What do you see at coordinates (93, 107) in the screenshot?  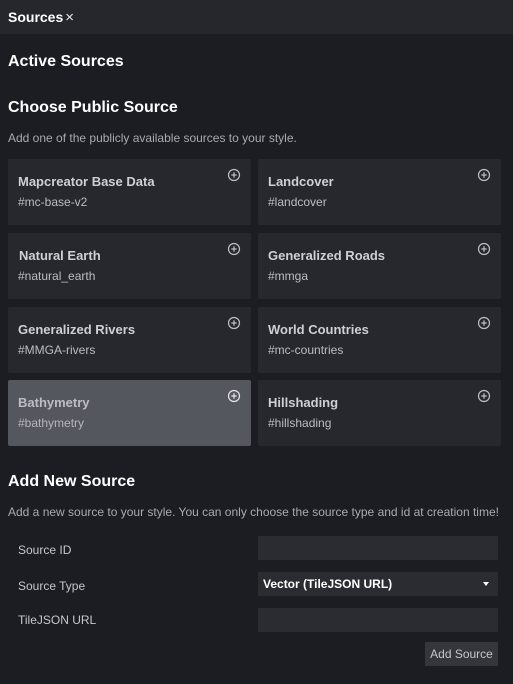 I see `public-source-heading: Choose Public Source` at bounding box center [93, 107].